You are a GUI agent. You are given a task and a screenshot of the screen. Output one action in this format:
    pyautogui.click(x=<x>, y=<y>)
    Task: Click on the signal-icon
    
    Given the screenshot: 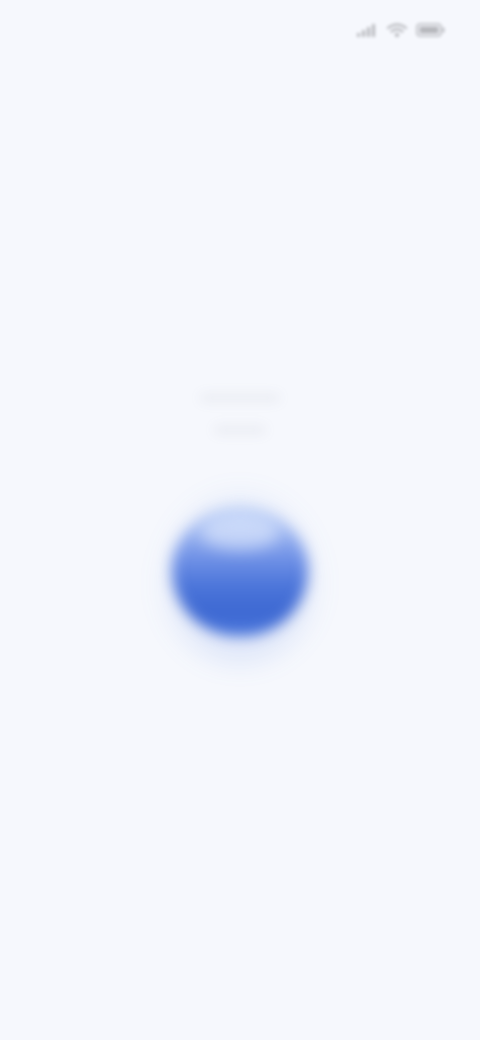 What is the action you would take?
    pyautogui.click(x=366, y=30)
    